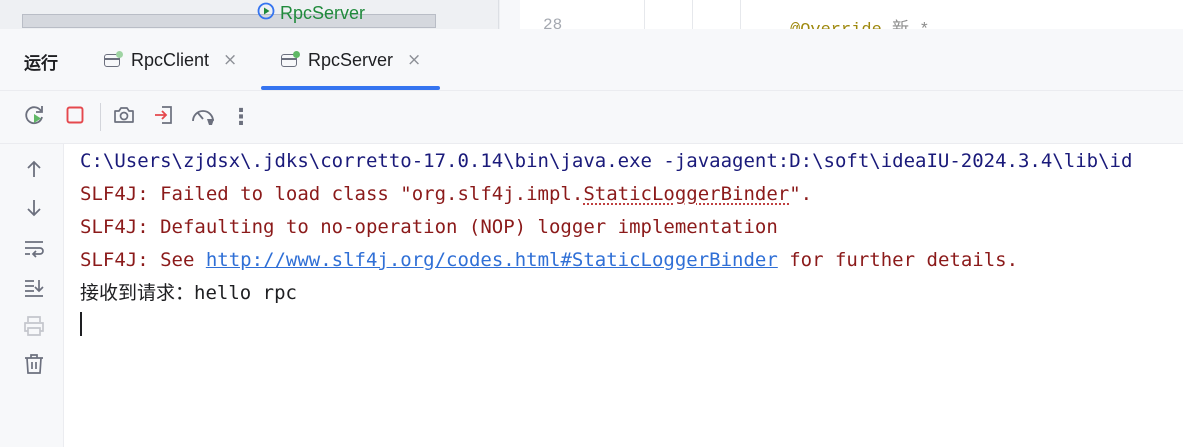  What do you see at coordinates (137, 293) in the screenshot?
I see `output-label: 接收到请求：` at bounding box center [137, 293].